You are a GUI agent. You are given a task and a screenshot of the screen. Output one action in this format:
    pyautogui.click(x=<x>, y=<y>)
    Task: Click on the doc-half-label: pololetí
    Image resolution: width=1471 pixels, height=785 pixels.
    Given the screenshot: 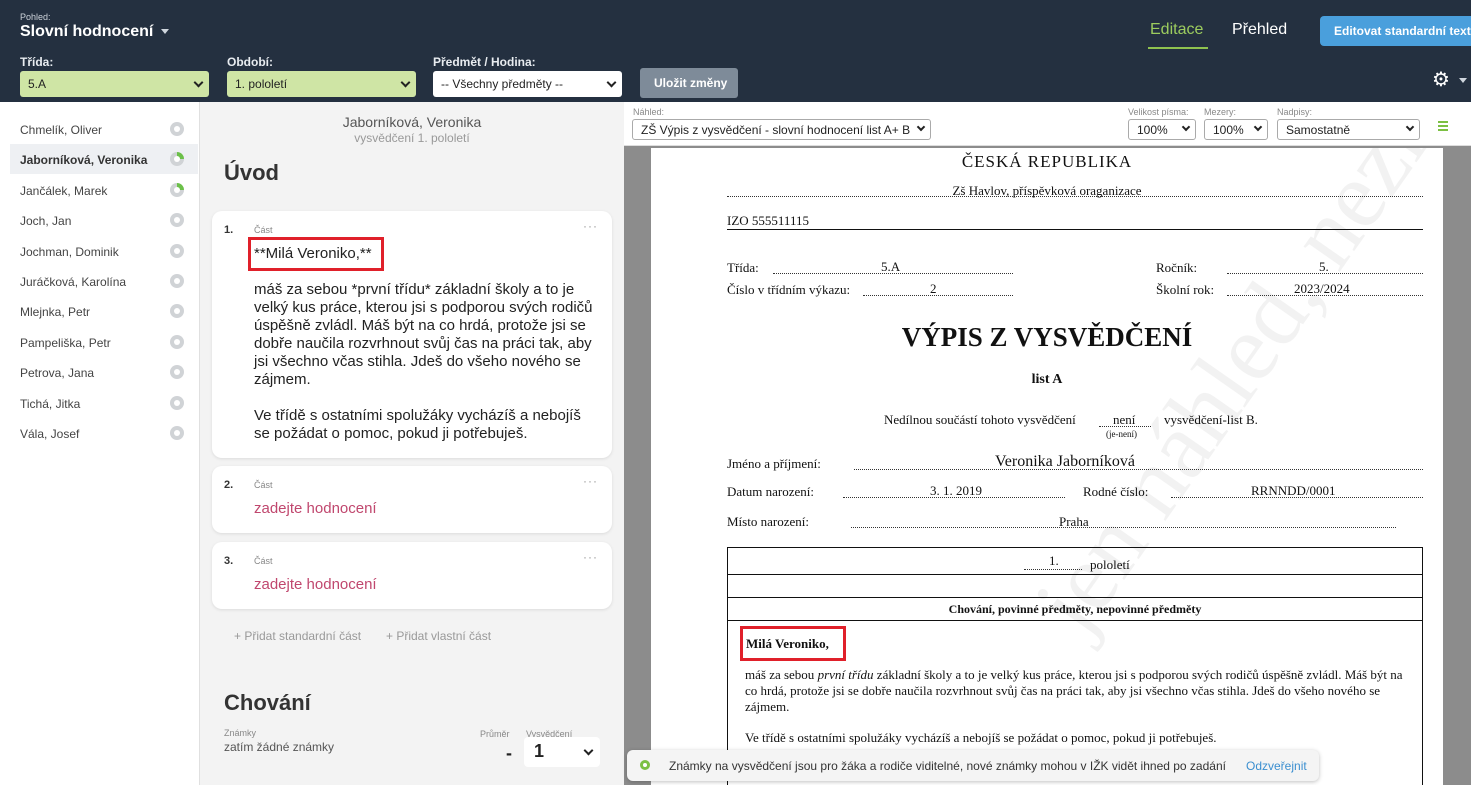 What is the action you would take?
    pyautogui.click(x=1110, y=564)
    